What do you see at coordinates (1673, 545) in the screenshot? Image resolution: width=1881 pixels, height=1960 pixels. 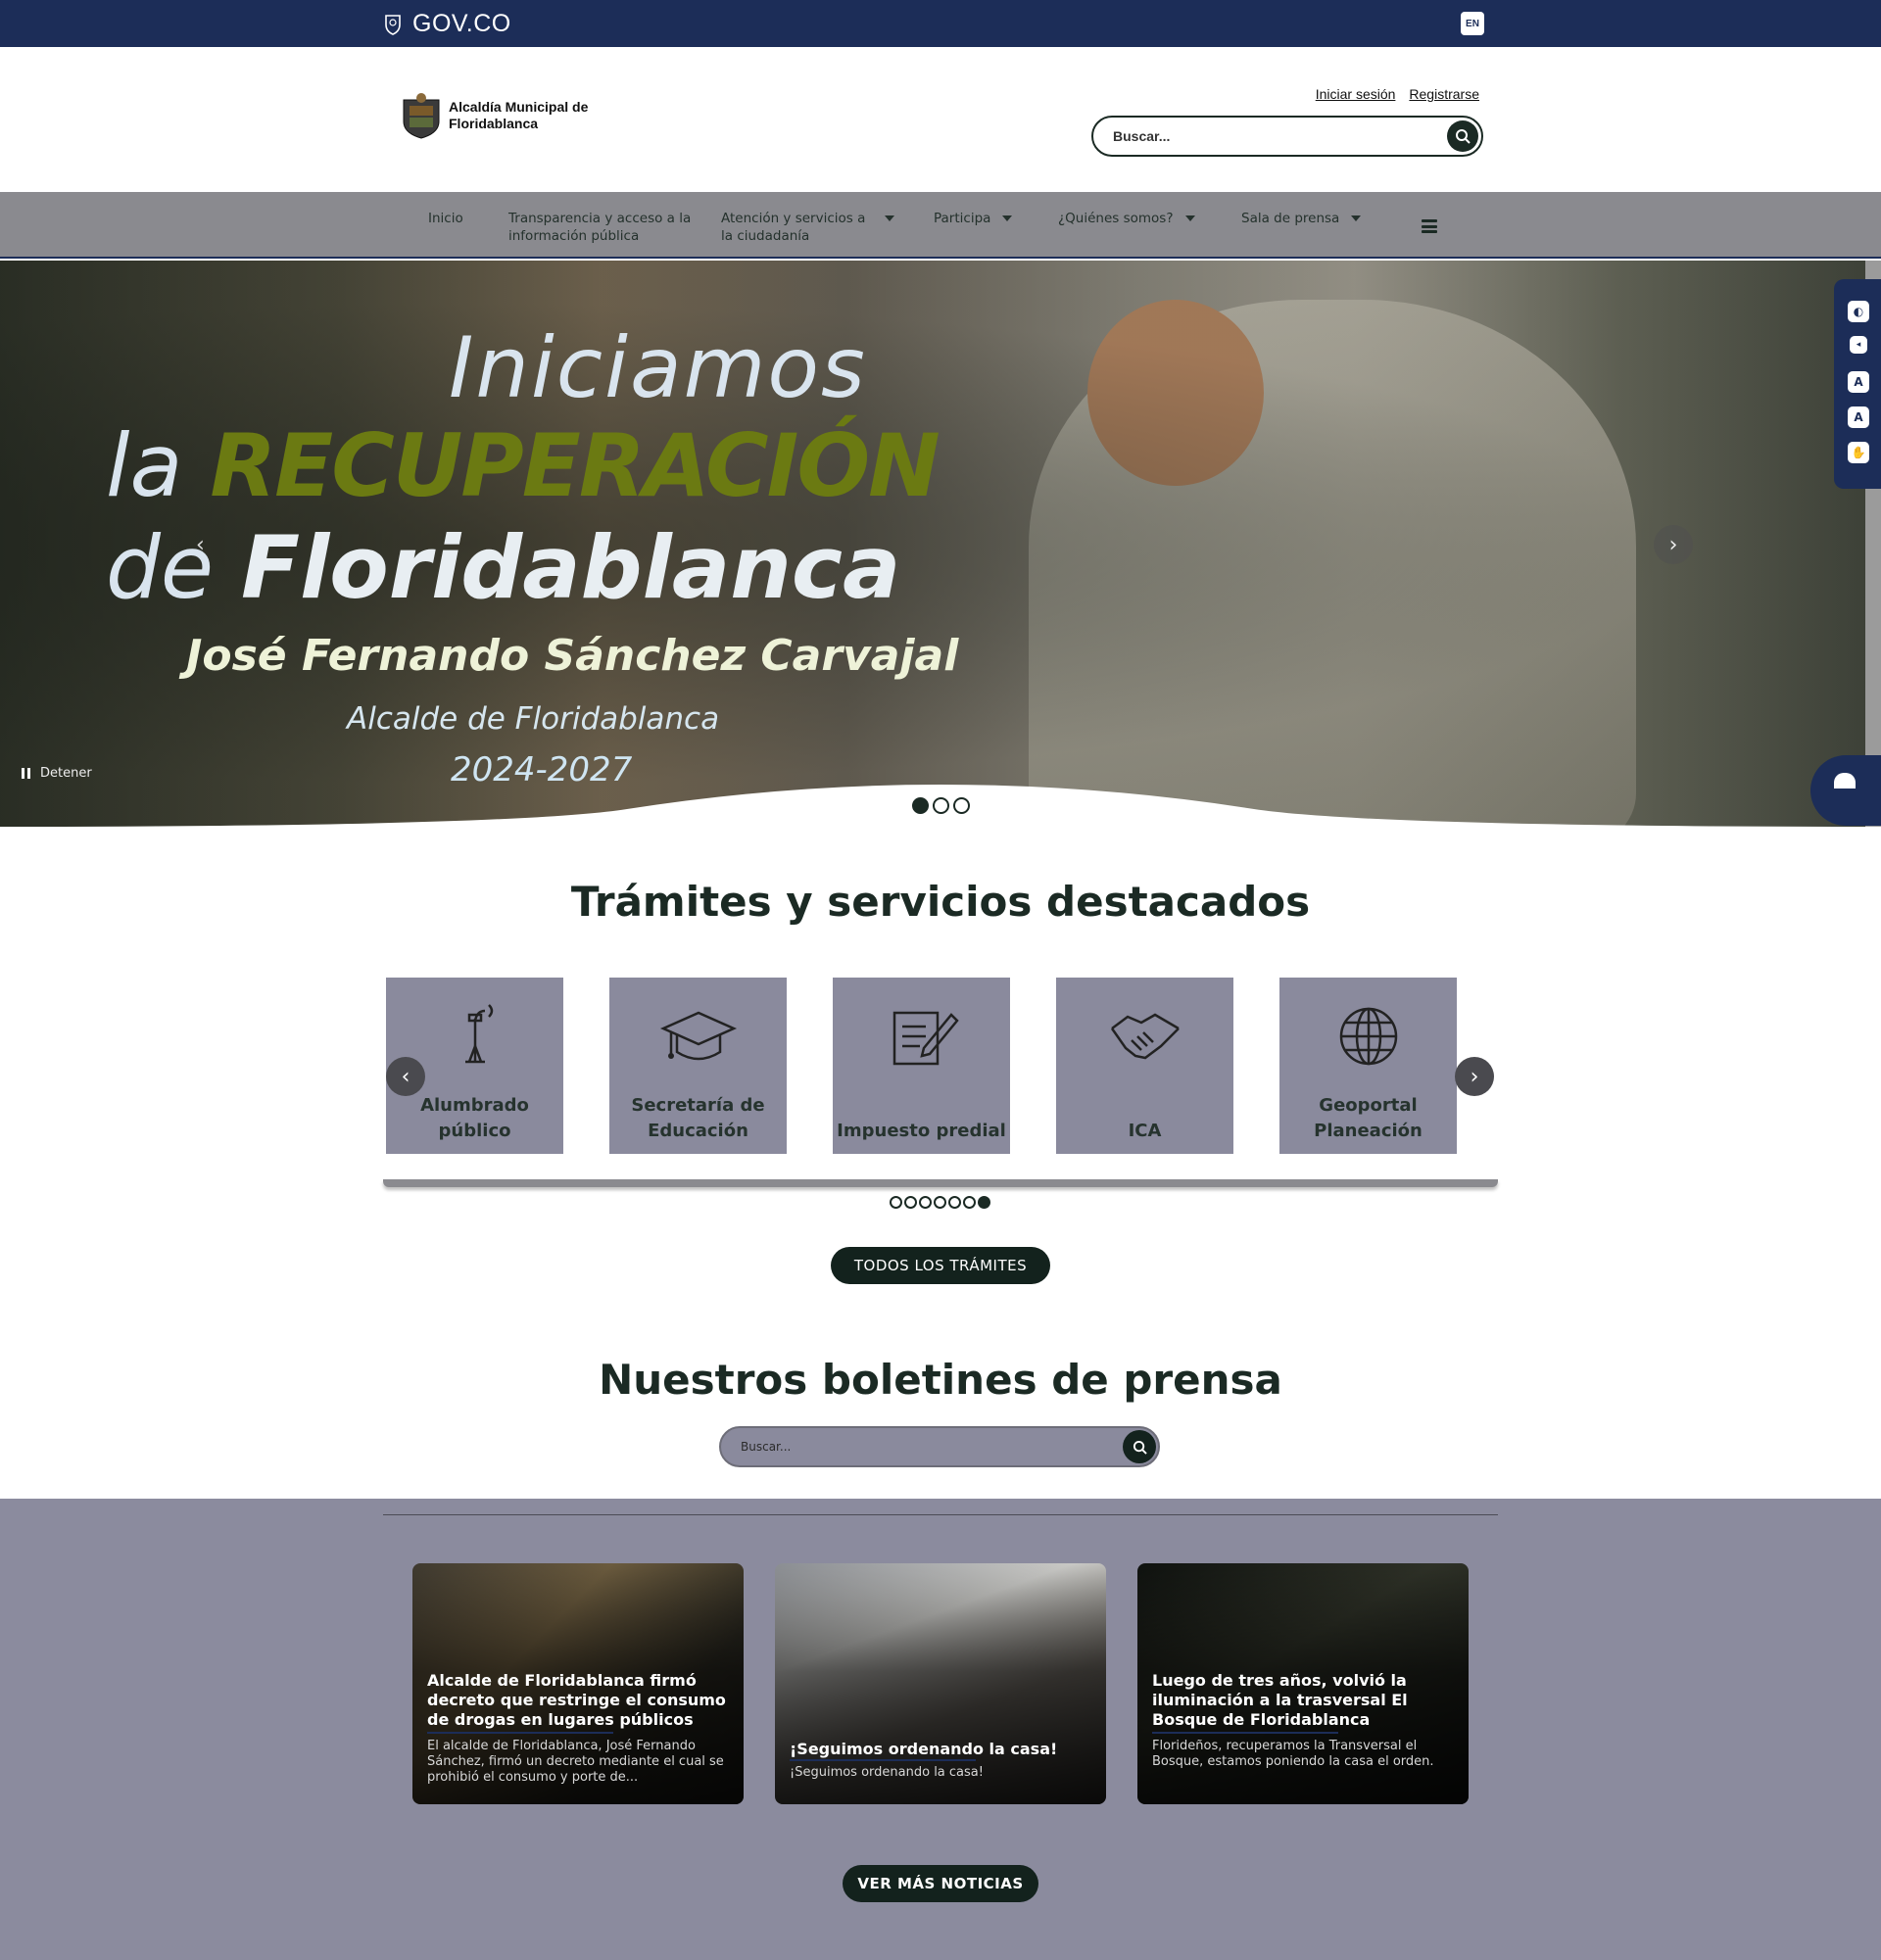 I see `carousel-next-button: ›` at bounding box center [1673, 545].